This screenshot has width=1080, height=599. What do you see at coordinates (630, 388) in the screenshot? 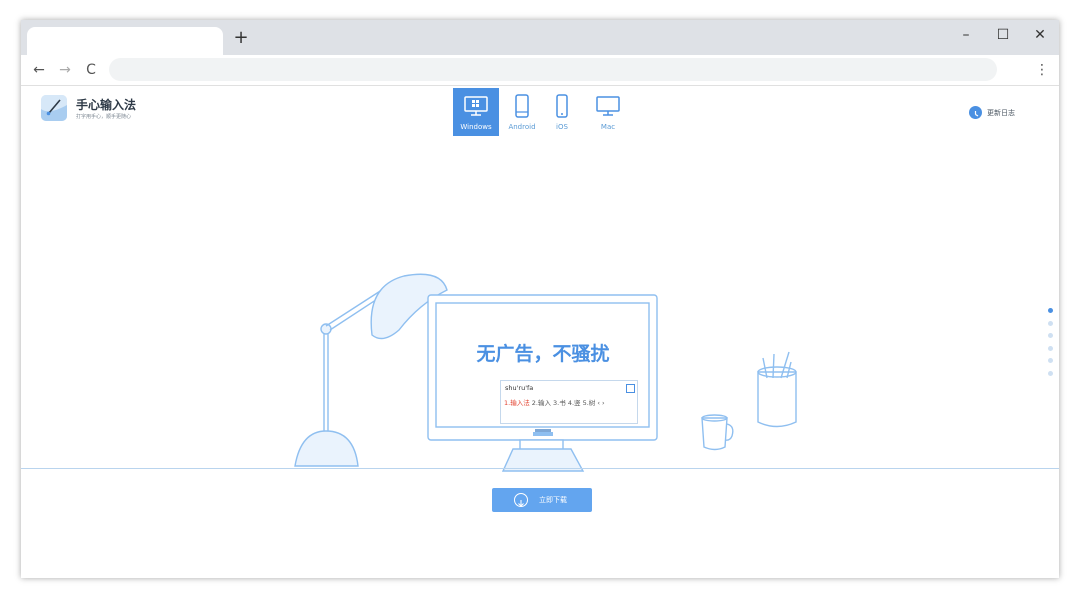
I see `ime-expand-icon` at bounding box center [630, 388].